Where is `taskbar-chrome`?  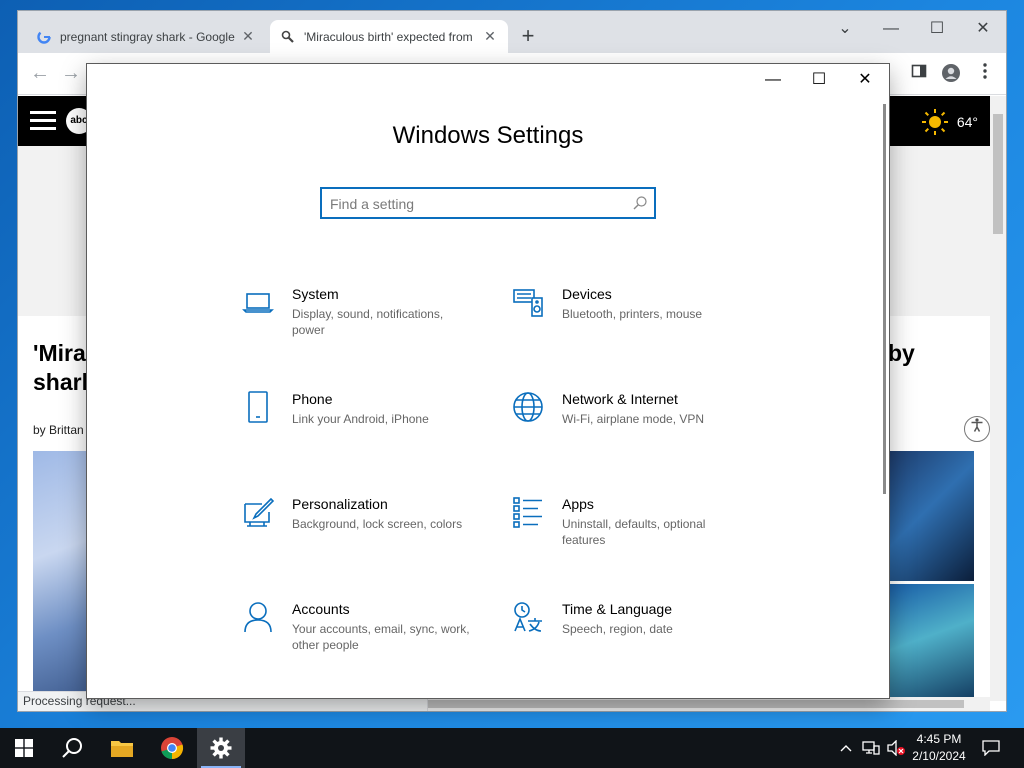
taskbar-chrome is located at coordinates (172, 748).